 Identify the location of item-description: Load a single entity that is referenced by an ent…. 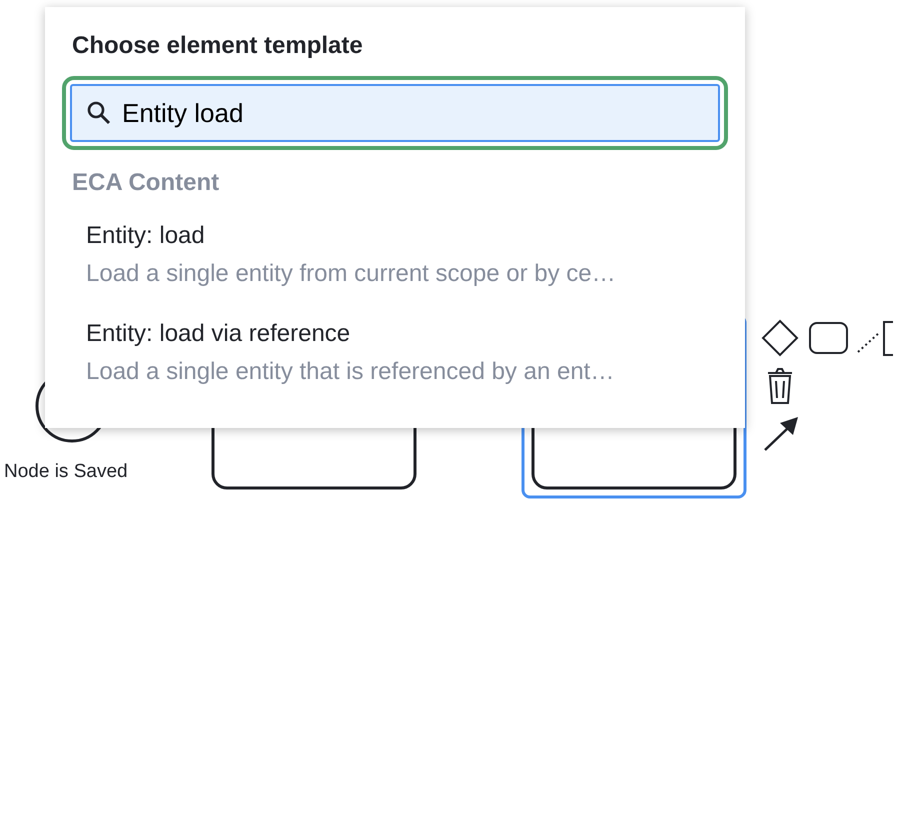
(351, 372).